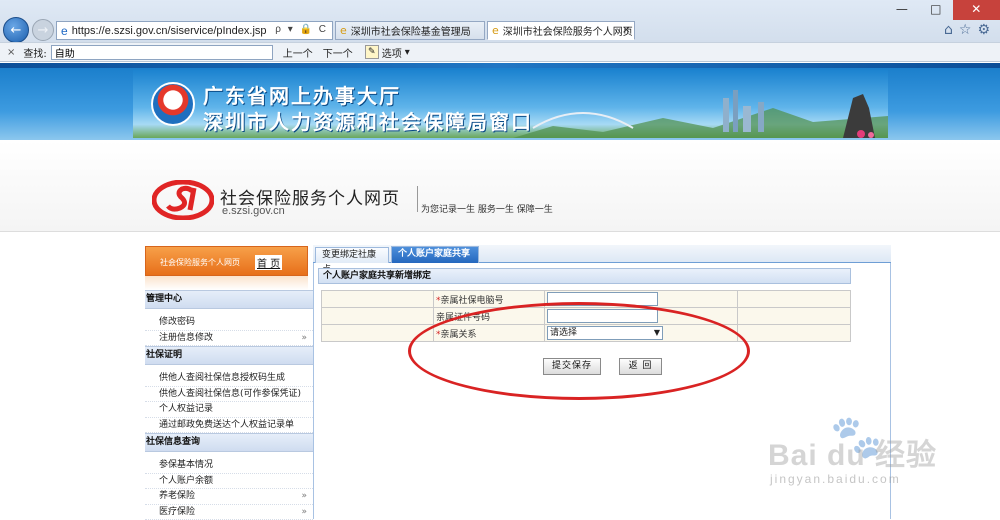 The height and width of the screenshot is (520, 1000). Describe the element at coordinates (226, 283) in the screenshot. I see `sidebar-header-shadow` at that location.